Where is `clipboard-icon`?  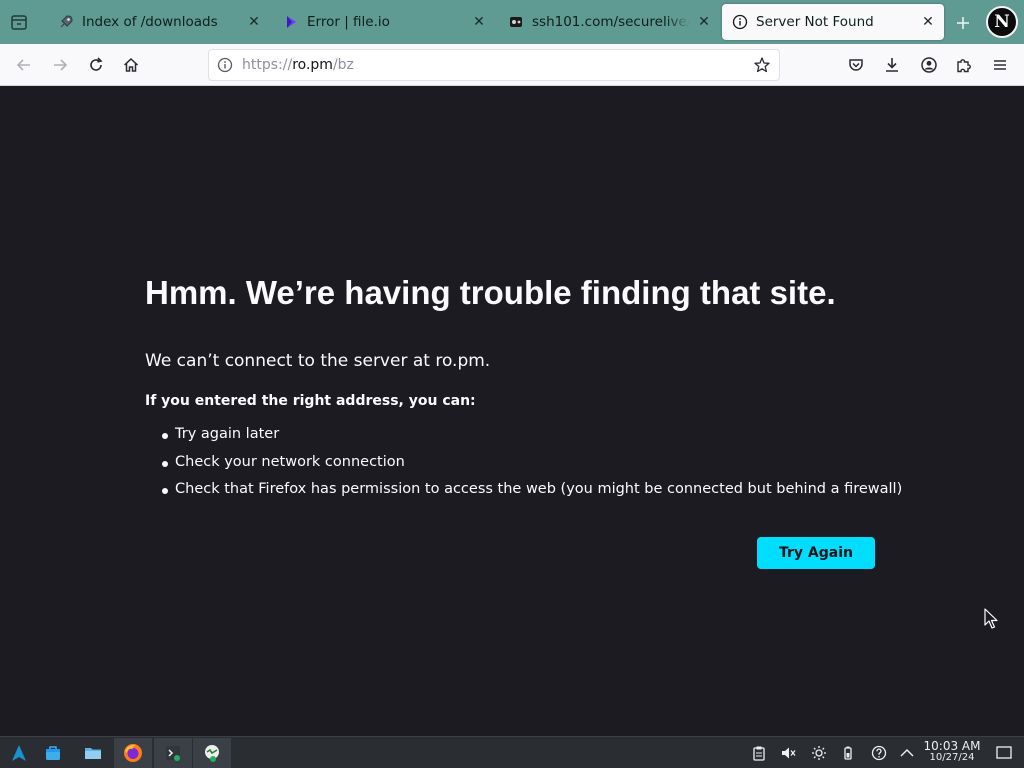 clipboard-icon is located at coordinates (759, 753).